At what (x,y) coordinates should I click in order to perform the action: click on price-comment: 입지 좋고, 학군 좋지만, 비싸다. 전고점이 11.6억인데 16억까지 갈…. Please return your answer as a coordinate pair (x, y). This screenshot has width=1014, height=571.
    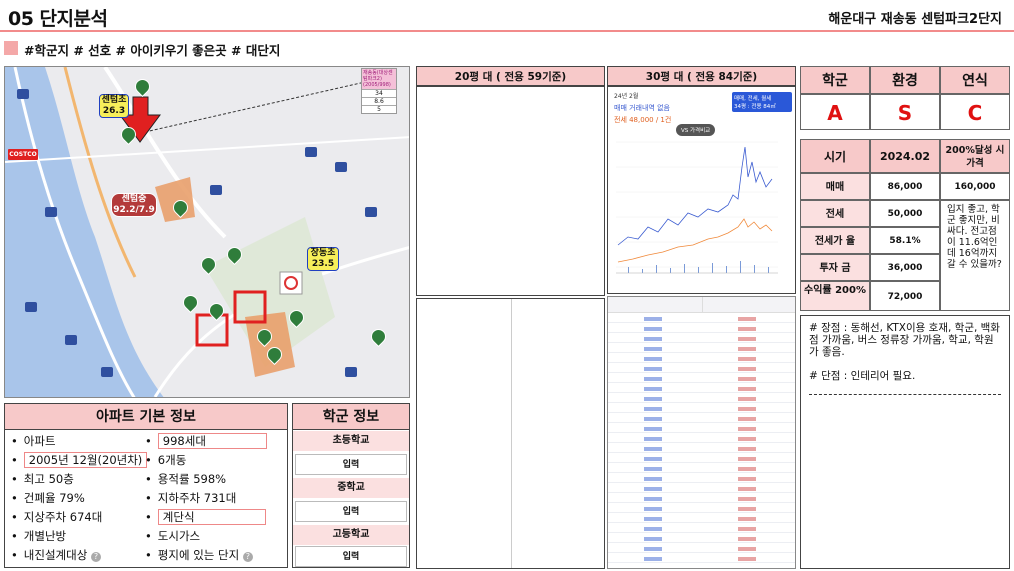
    Looking at the image, I should click on (975, 255).